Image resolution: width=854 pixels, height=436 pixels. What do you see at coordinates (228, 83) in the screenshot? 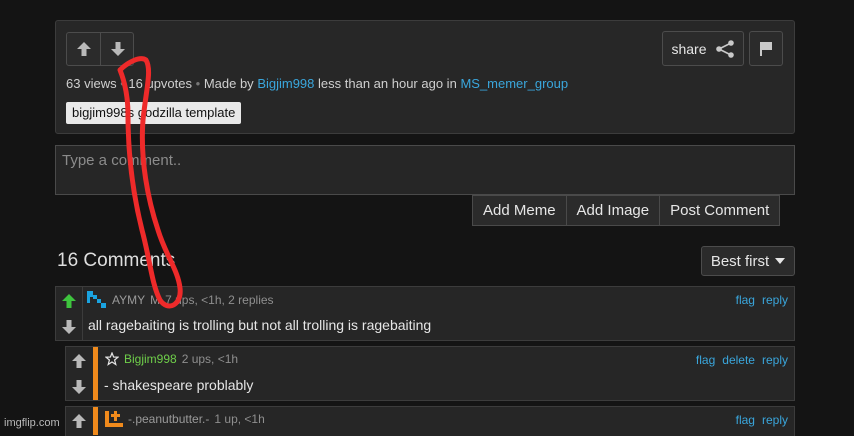
I see `made-by-label: Made by` at bounding box center [228, 83].